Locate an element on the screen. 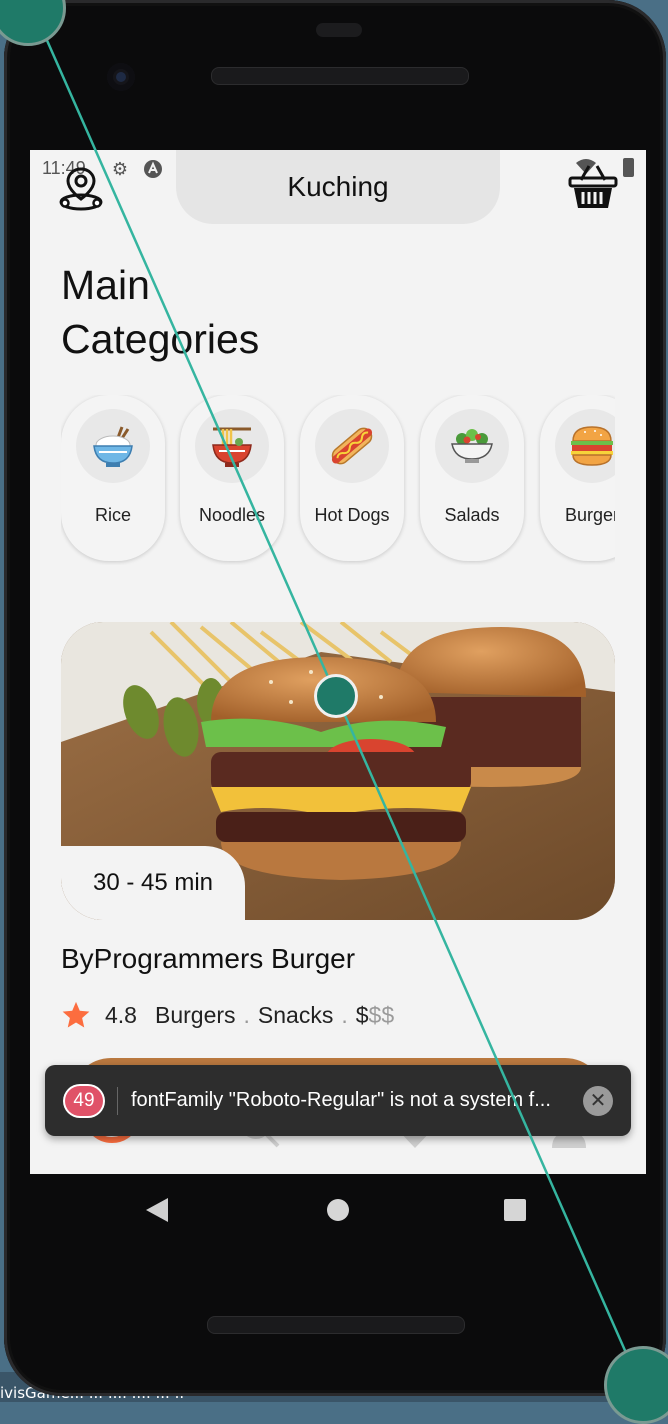 The image size is (668, 1424). bottom-speaker-grille is located at coordinates (336, 1325).